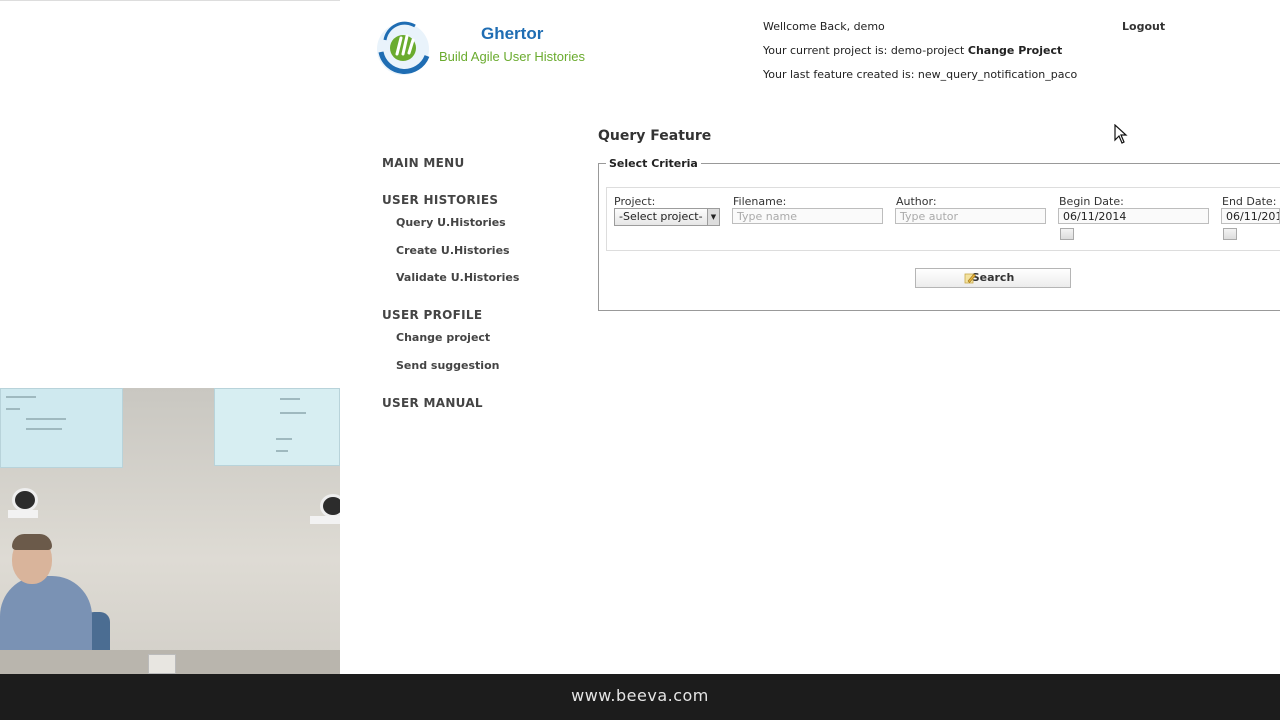 This screenshot has width=1280, height=720. I want to click on filename-input: Type name, so click(807, 216).